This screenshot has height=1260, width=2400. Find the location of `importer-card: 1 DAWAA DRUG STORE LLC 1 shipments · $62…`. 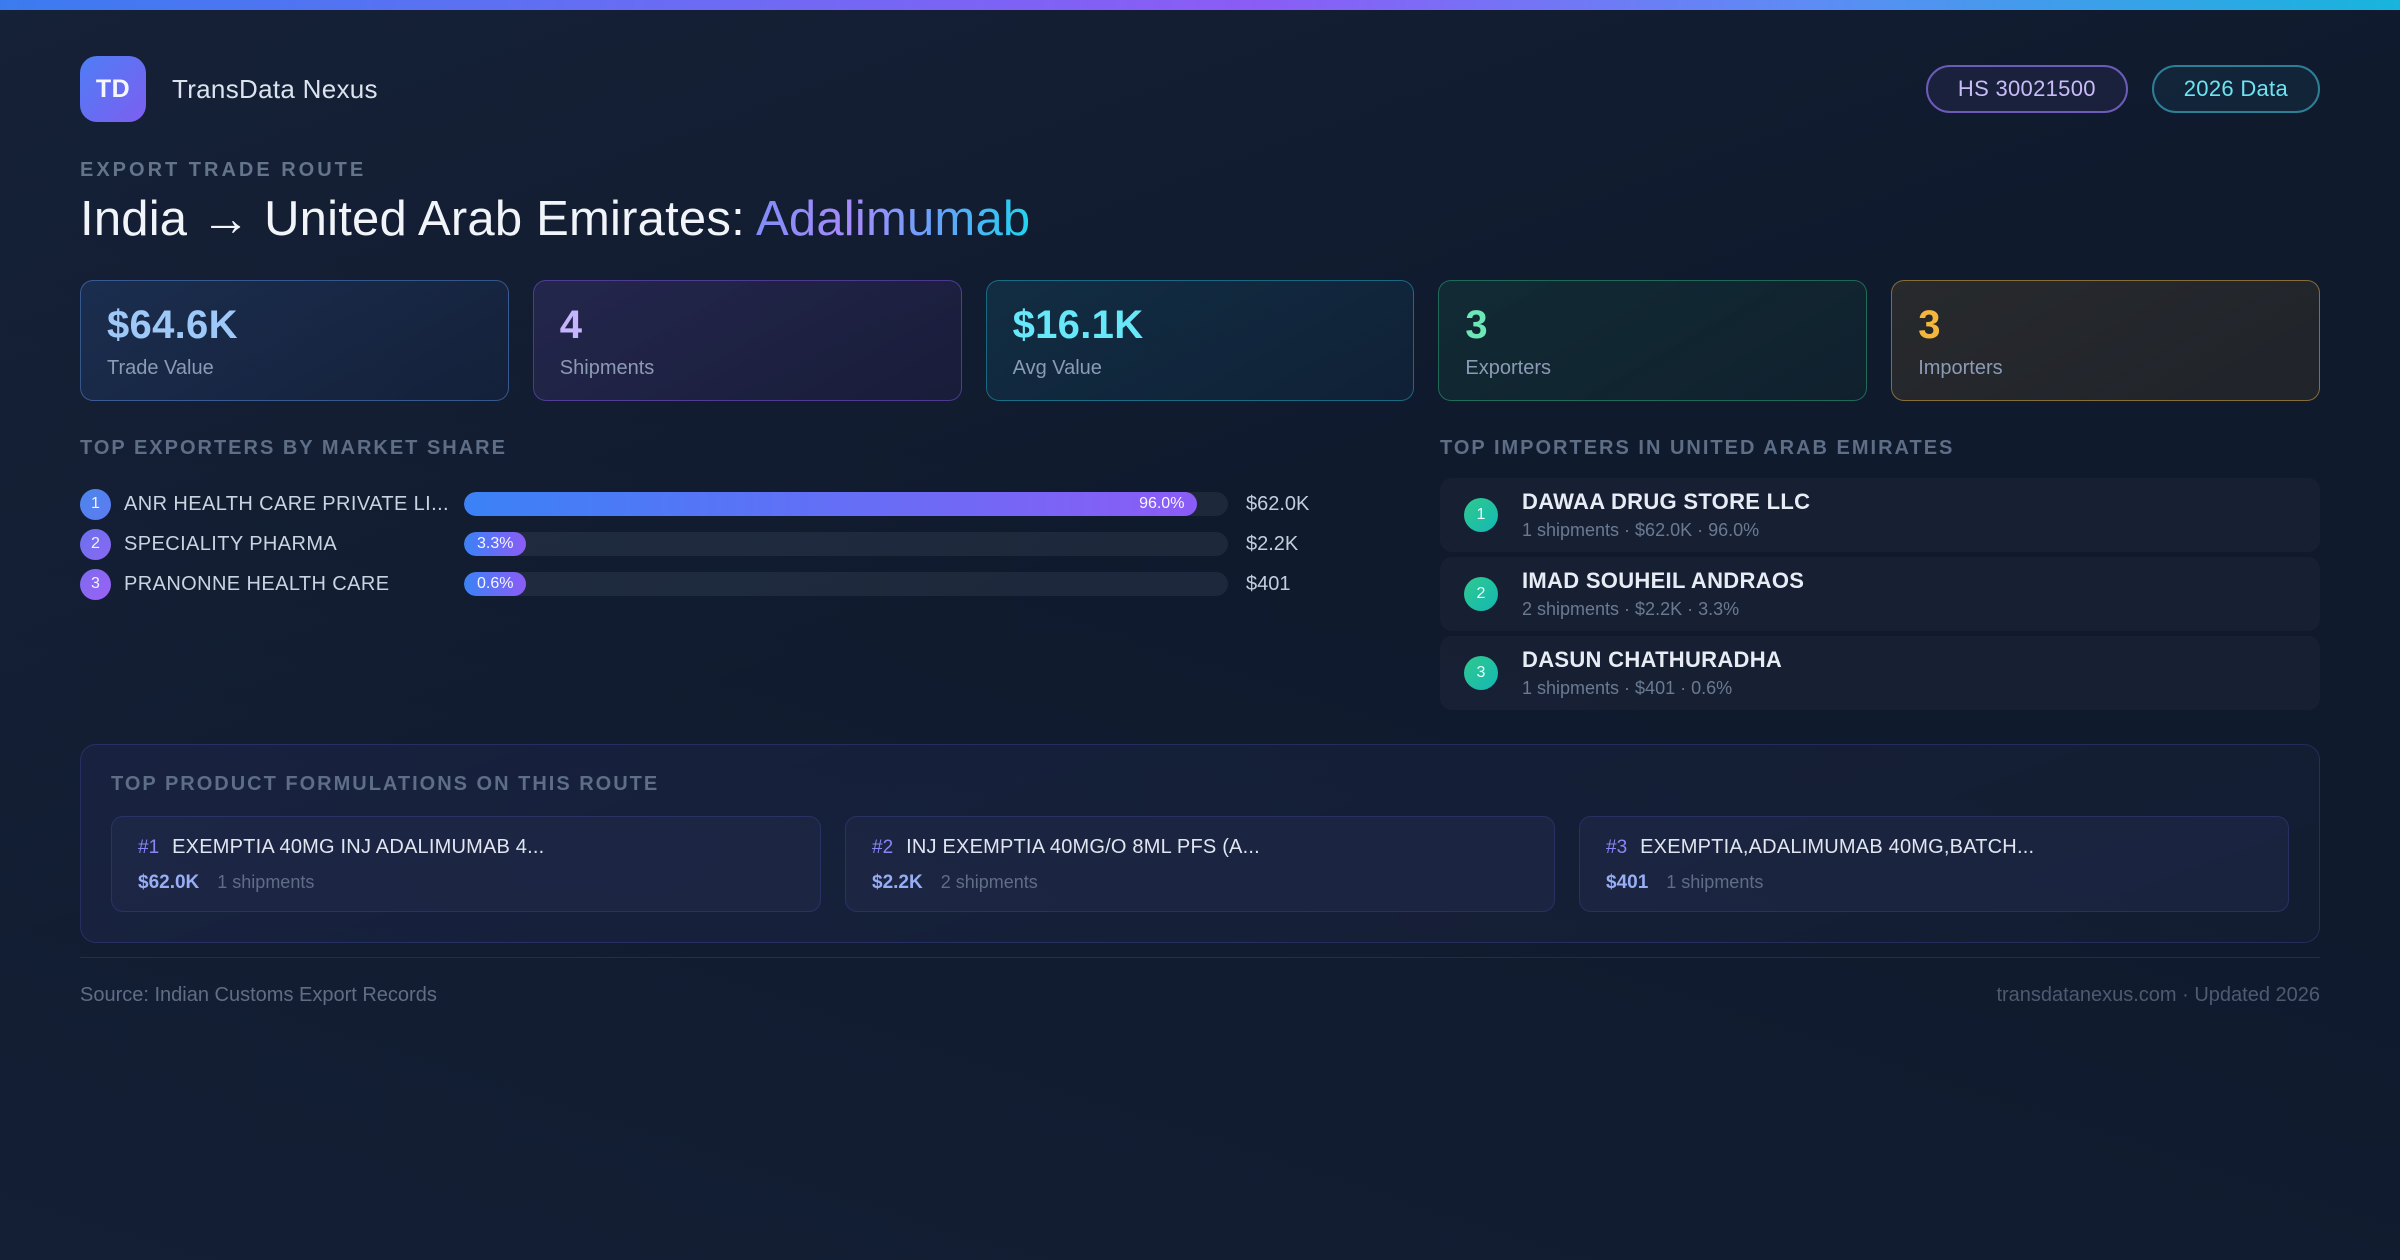

importer-card: 1 DAWAA DRUG STORE LLC 1 shipments · $62… is located at coordinates (1880, 515).